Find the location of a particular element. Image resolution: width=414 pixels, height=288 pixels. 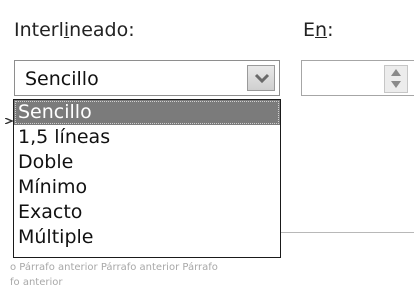

preview-text-line-2: fo anterior is located at coordinates (36, 282).